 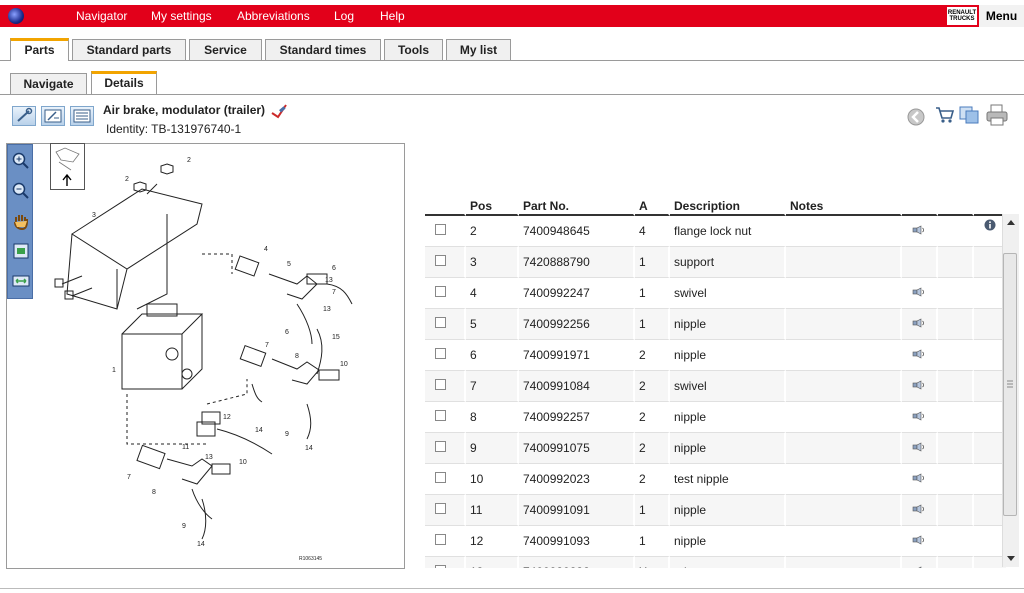 What do you see at coordinates (124, 82) in the screenshot?
I see `tab-details: Details` at bounding box center [124, 82].